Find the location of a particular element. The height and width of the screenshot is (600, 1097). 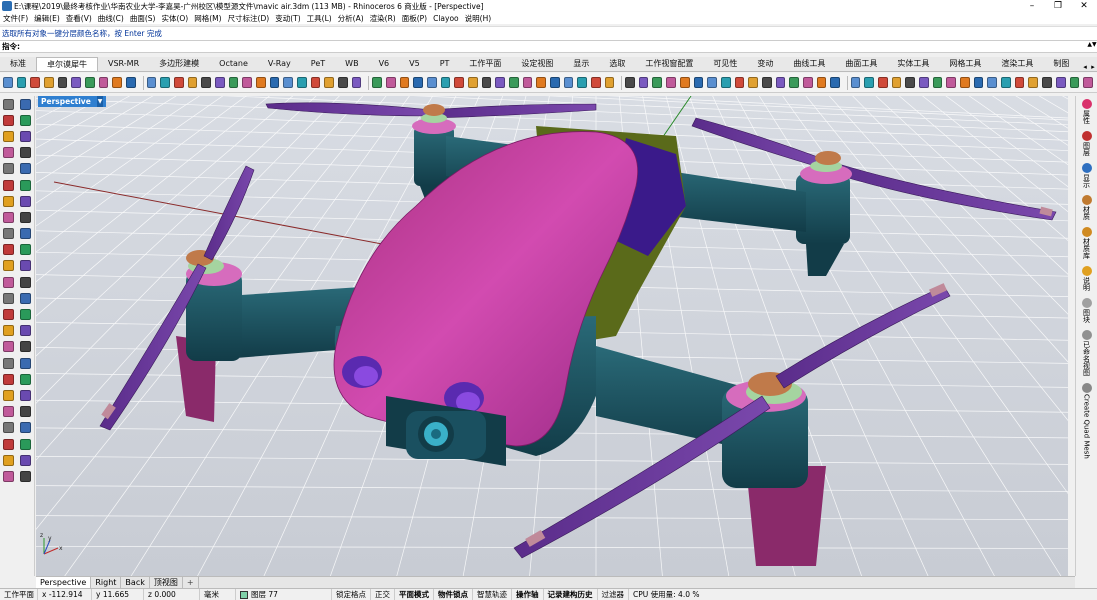

panel-tab-0: 属性 is located at coordinates (1086, 110).